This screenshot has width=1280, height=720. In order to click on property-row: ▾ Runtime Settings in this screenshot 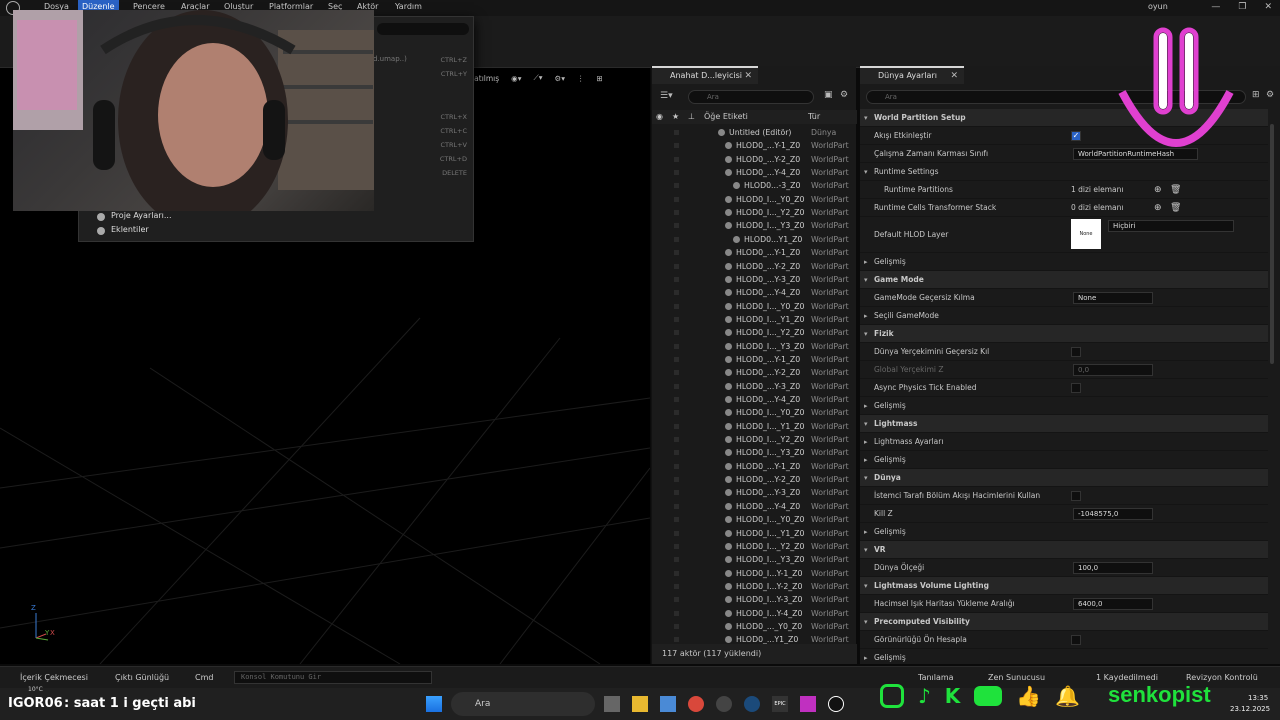, I will do `click(1064, 172)`.